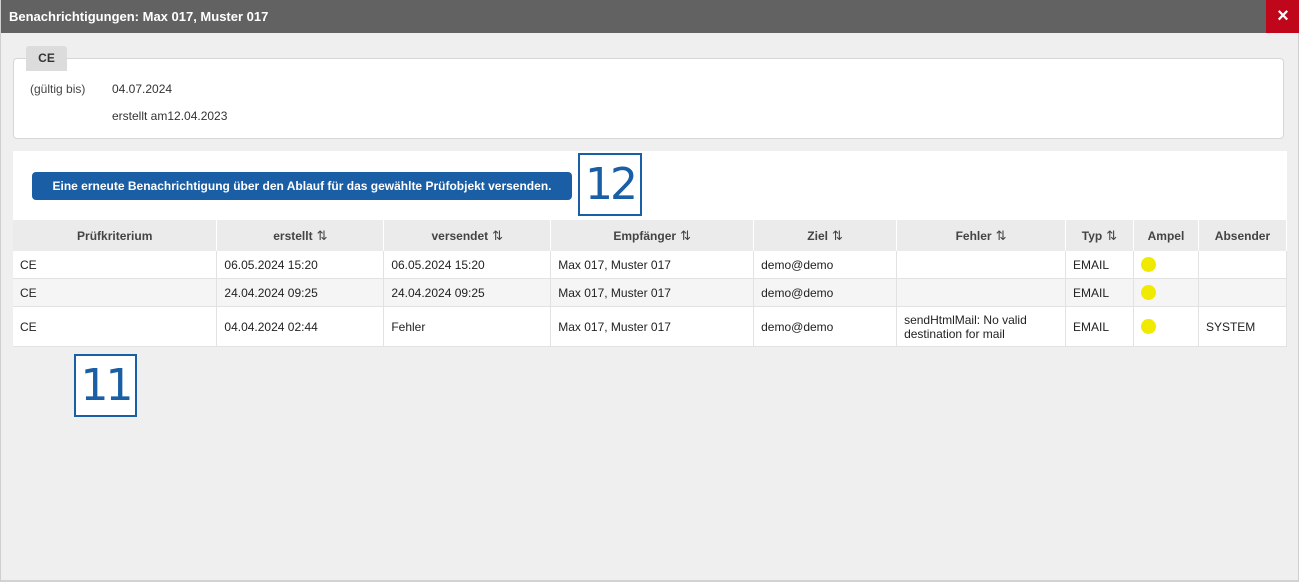 Image resolution: width=1299 pixels, height=582 pixels. I want to click on header-fehler: Fehler ⇅, so click(981, 235).